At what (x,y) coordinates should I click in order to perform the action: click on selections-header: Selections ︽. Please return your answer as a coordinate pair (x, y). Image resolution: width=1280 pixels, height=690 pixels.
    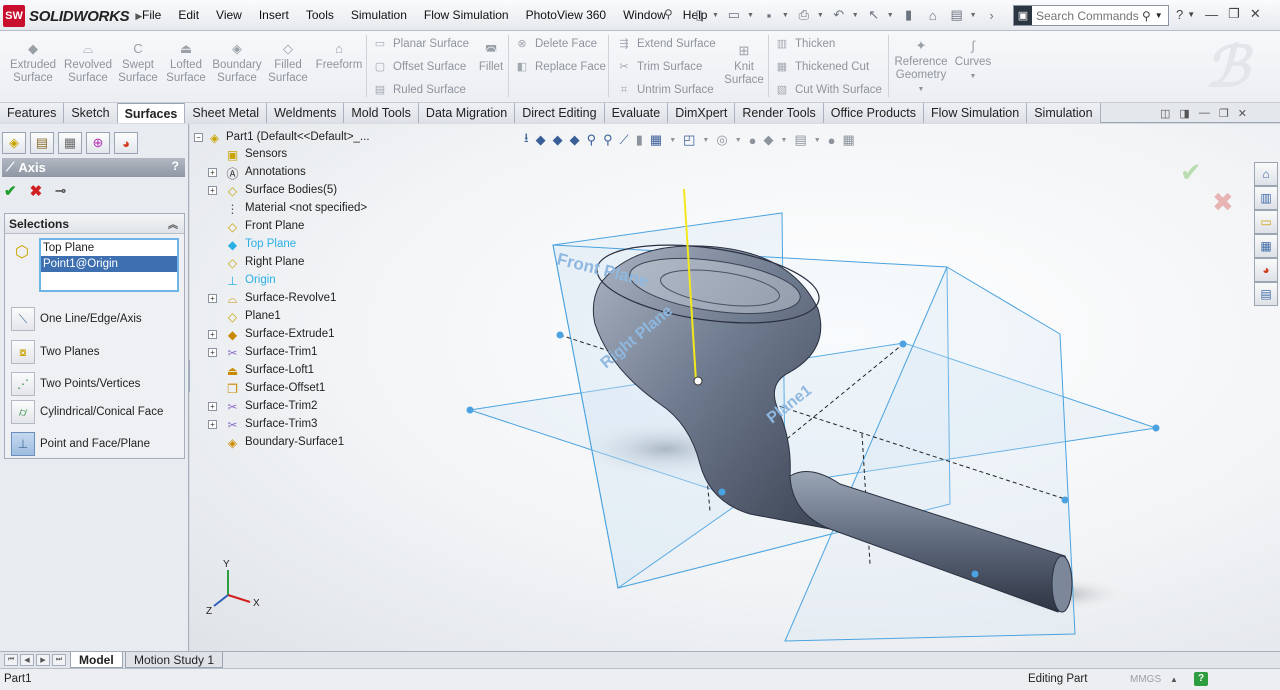
    Looking at the image, I should click on (94, 224).